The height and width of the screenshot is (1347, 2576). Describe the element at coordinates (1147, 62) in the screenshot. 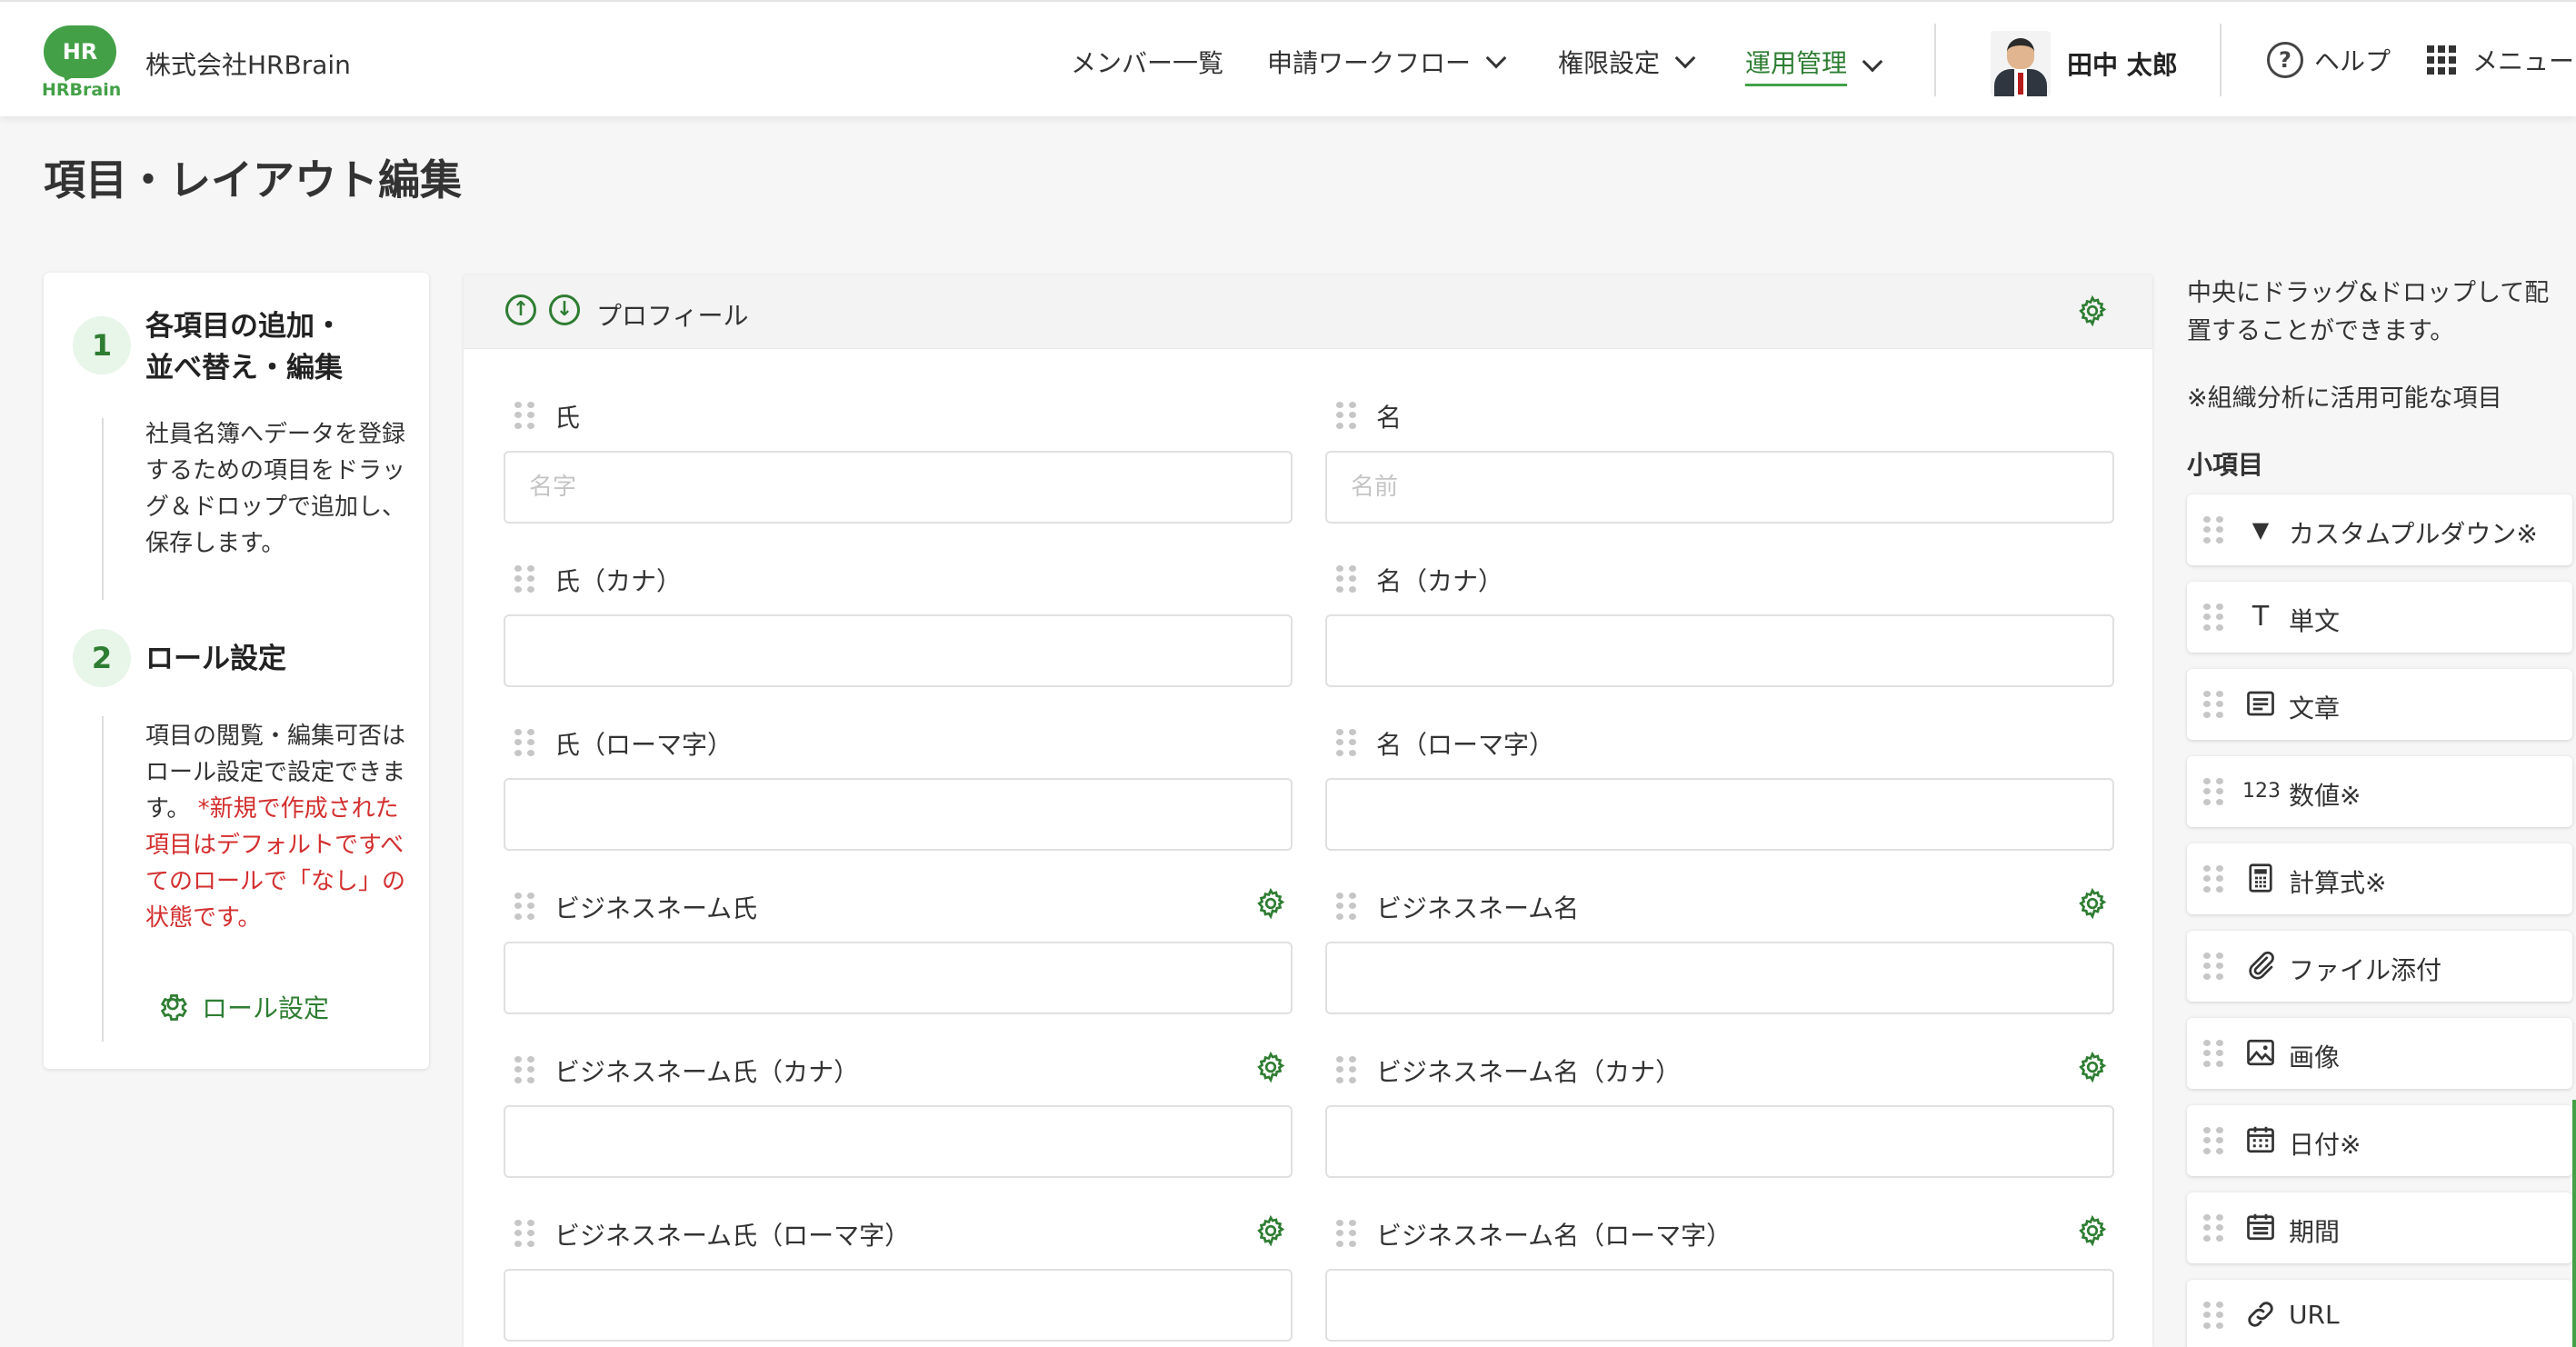

I see `nav-member-list: メンバー一覧` at that location.